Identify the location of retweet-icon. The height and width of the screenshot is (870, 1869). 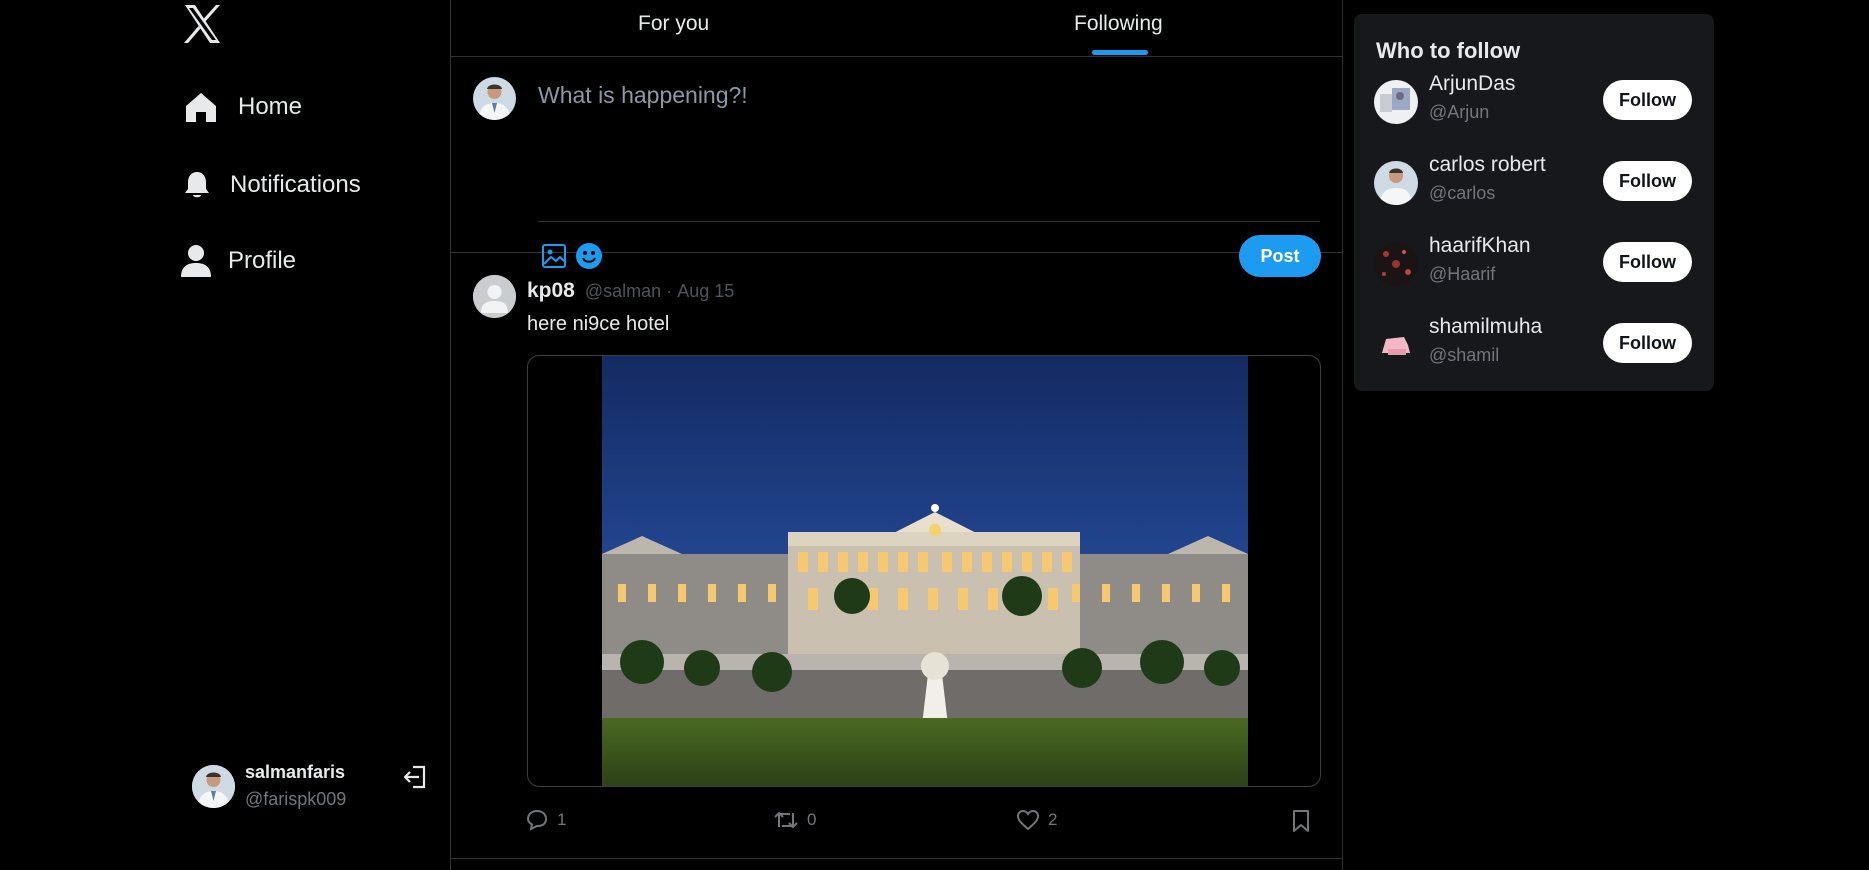
(786, 820).